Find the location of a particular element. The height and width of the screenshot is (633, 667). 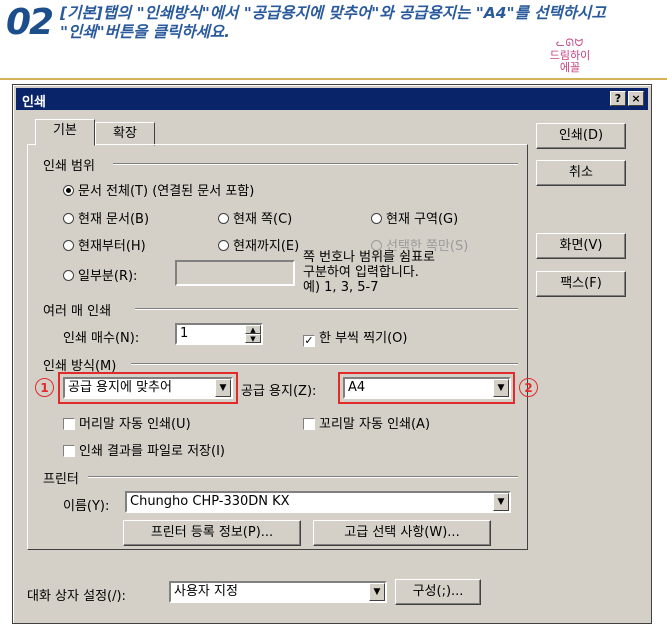

print-method-divider is located at coordinates (324, 364).